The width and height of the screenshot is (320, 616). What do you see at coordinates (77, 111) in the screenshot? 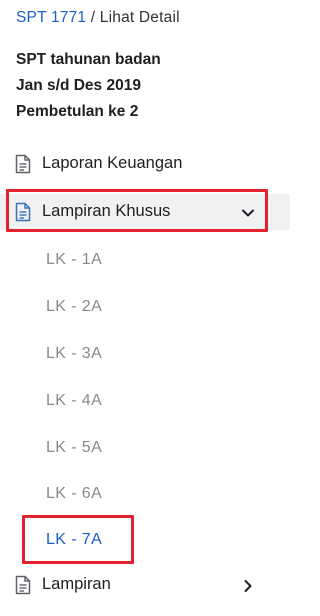
I see `spt-revision: Pembetulan ke 2` at bounding box center [77, 111].